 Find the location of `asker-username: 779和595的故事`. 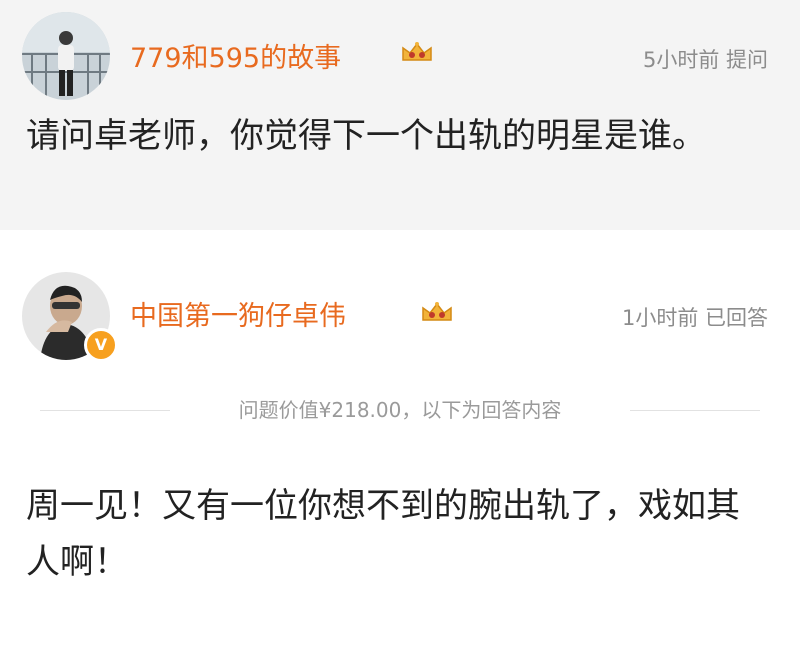

asker-username: 779和595的故事 is located at coordinates (235, 55).